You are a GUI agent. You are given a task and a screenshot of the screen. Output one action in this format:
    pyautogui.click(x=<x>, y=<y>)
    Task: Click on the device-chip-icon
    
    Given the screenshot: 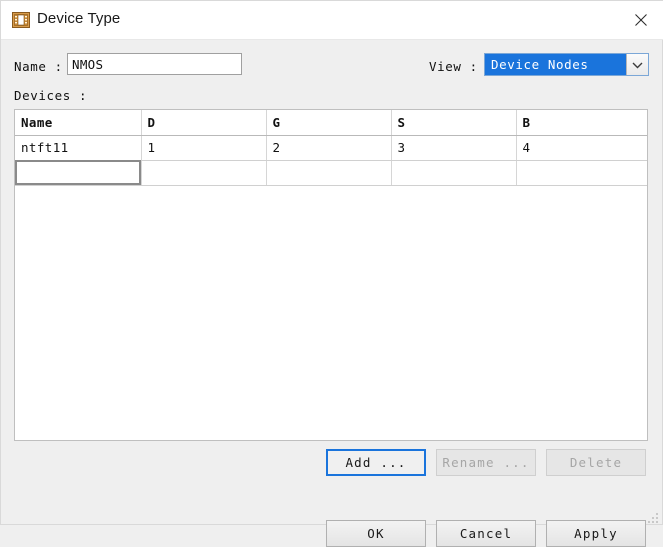 What is the action you would take?
    pyautogui.click(x=21, y=20)
    